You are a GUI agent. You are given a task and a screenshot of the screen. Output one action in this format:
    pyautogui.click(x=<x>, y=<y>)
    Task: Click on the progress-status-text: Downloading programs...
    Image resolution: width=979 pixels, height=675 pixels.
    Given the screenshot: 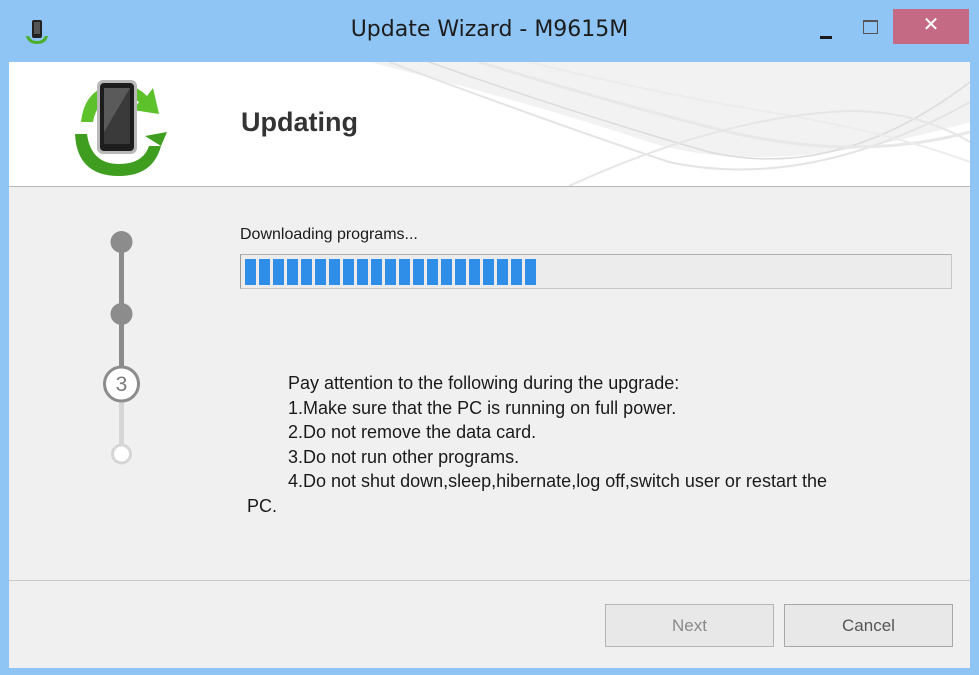 What is the action you would take?
    pyautogui.click(x=329, y=234)
    